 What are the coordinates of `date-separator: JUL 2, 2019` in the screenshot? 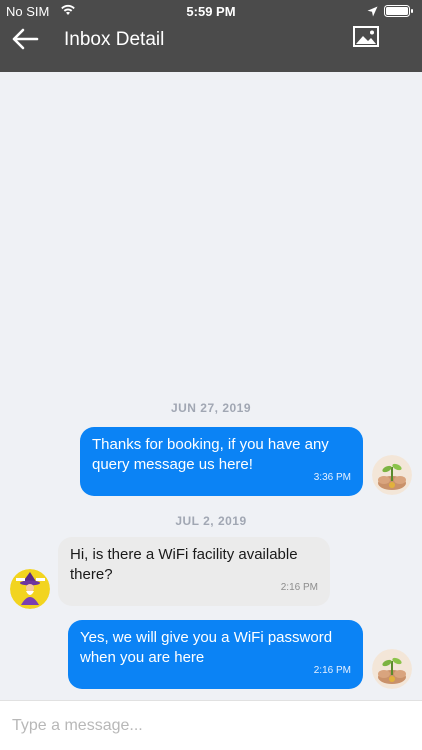 It's located at (211, 521).